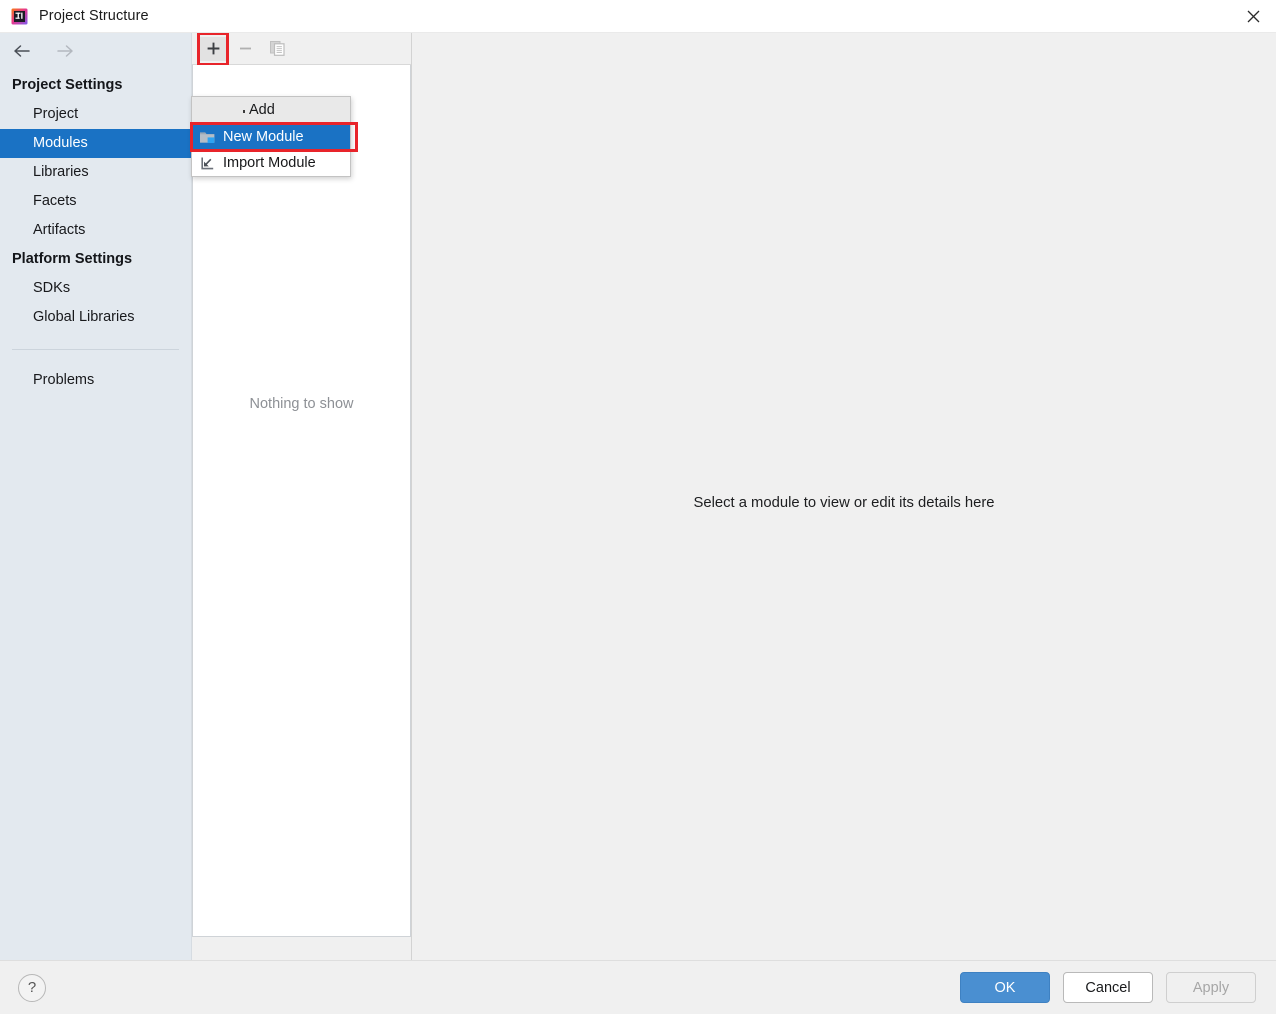 This screenshot has width=1276, height=1014. Describe the element at coordinates (94, 16) in the screenshot. I see `window-title: Project Structure` at that location.